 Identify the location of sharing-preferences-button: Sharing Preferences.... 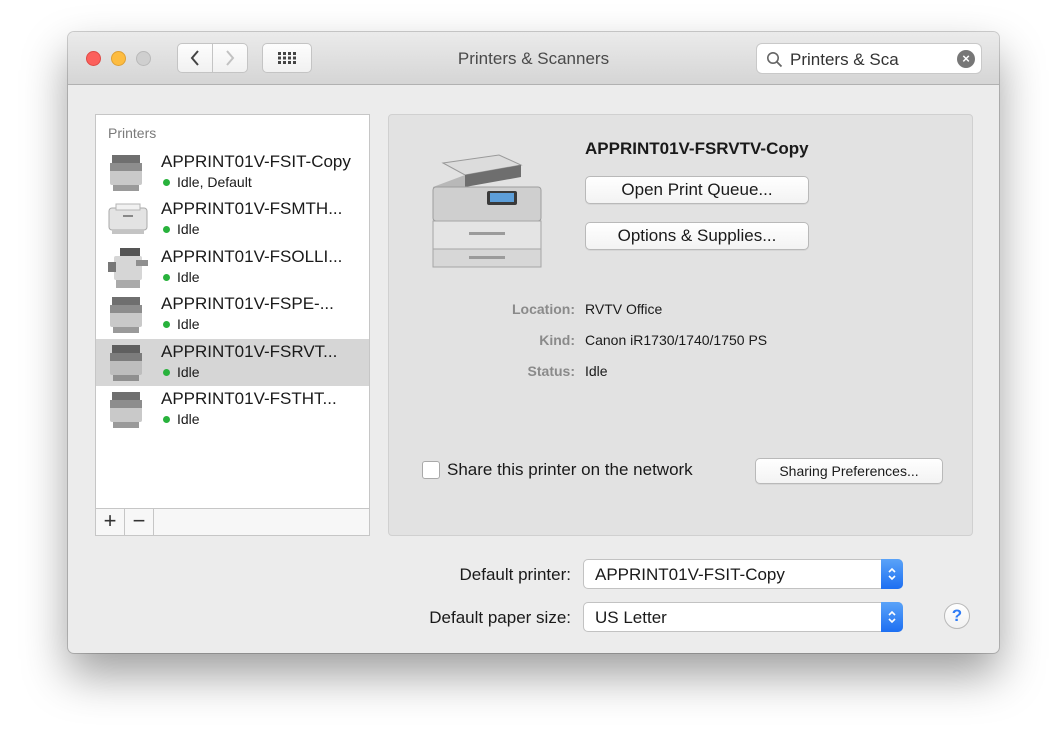
(849, 471).